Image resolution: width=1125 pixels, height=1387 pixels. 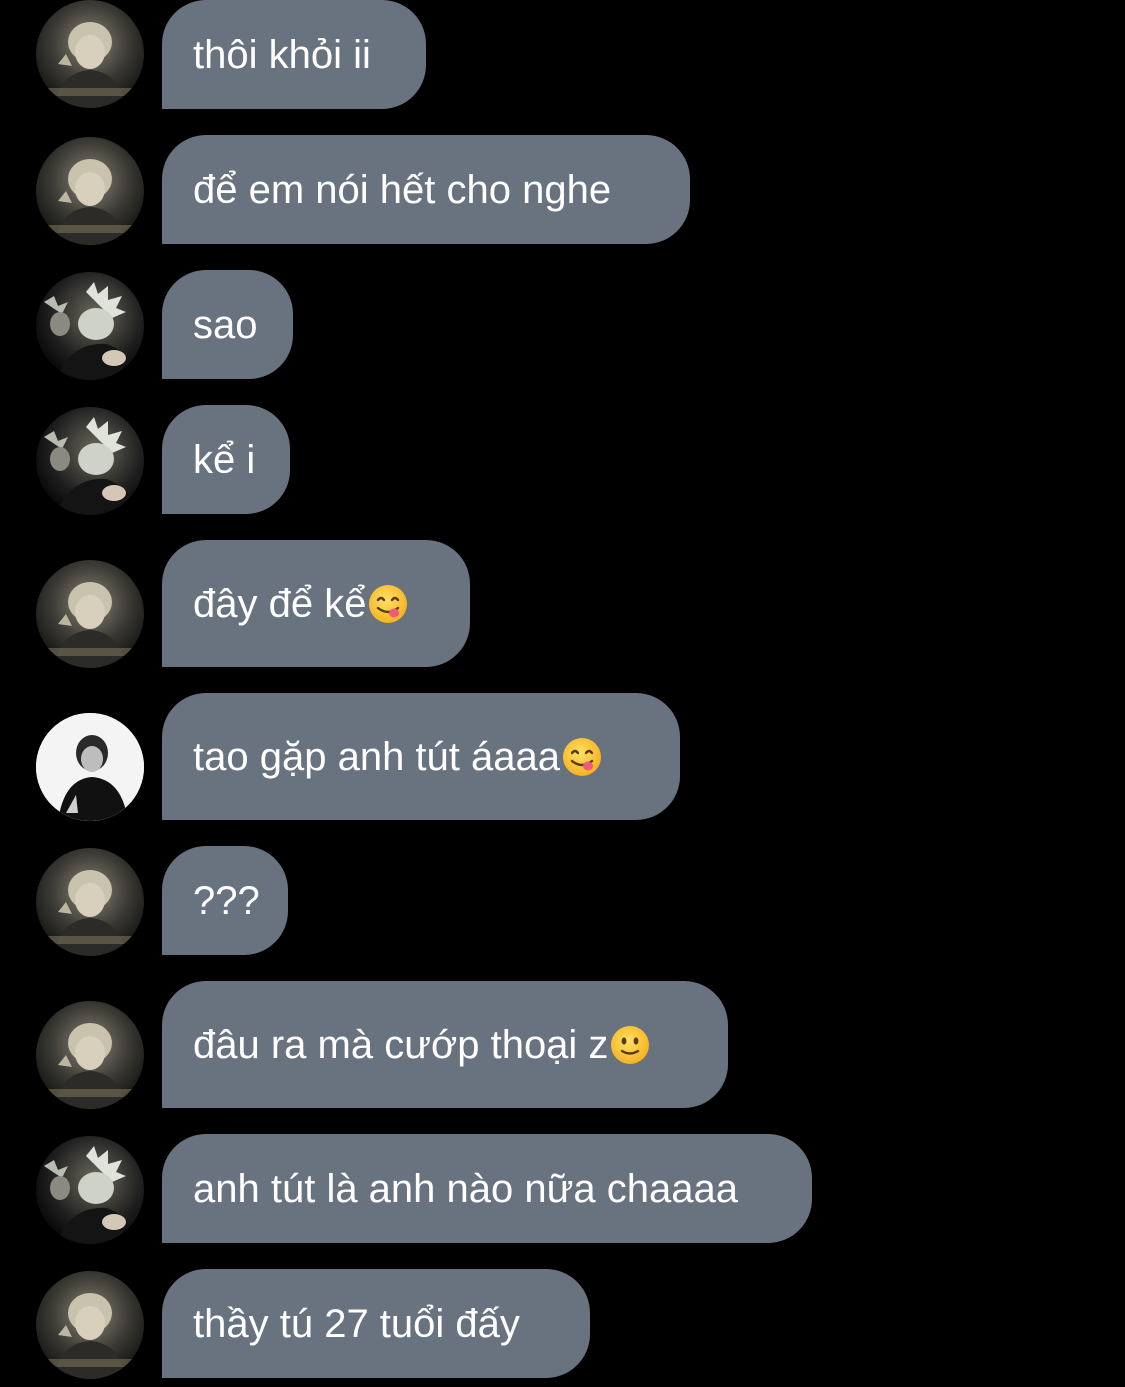 I want to click on message-text: đây để kể, so click(x=280, y=603).